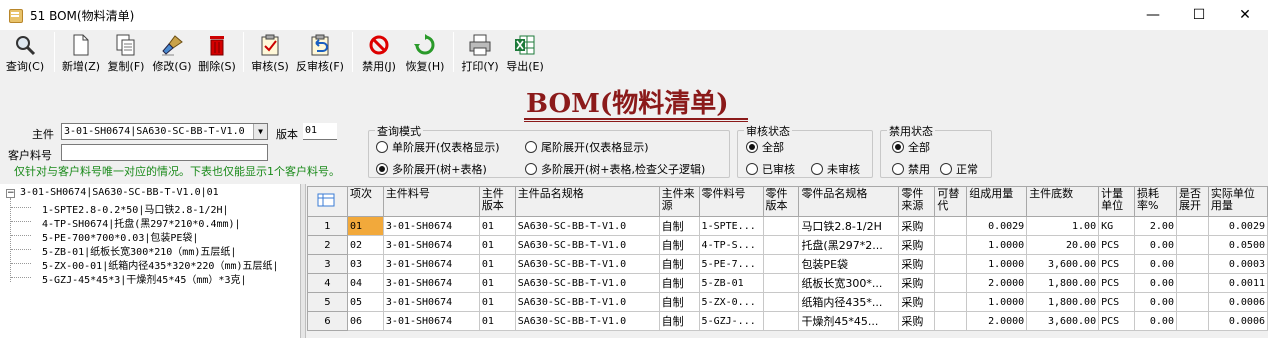  What do you see at coordinates (365, 264) in the screenshot?
I see `table-cell: 03` at bounding box center [365, 264].